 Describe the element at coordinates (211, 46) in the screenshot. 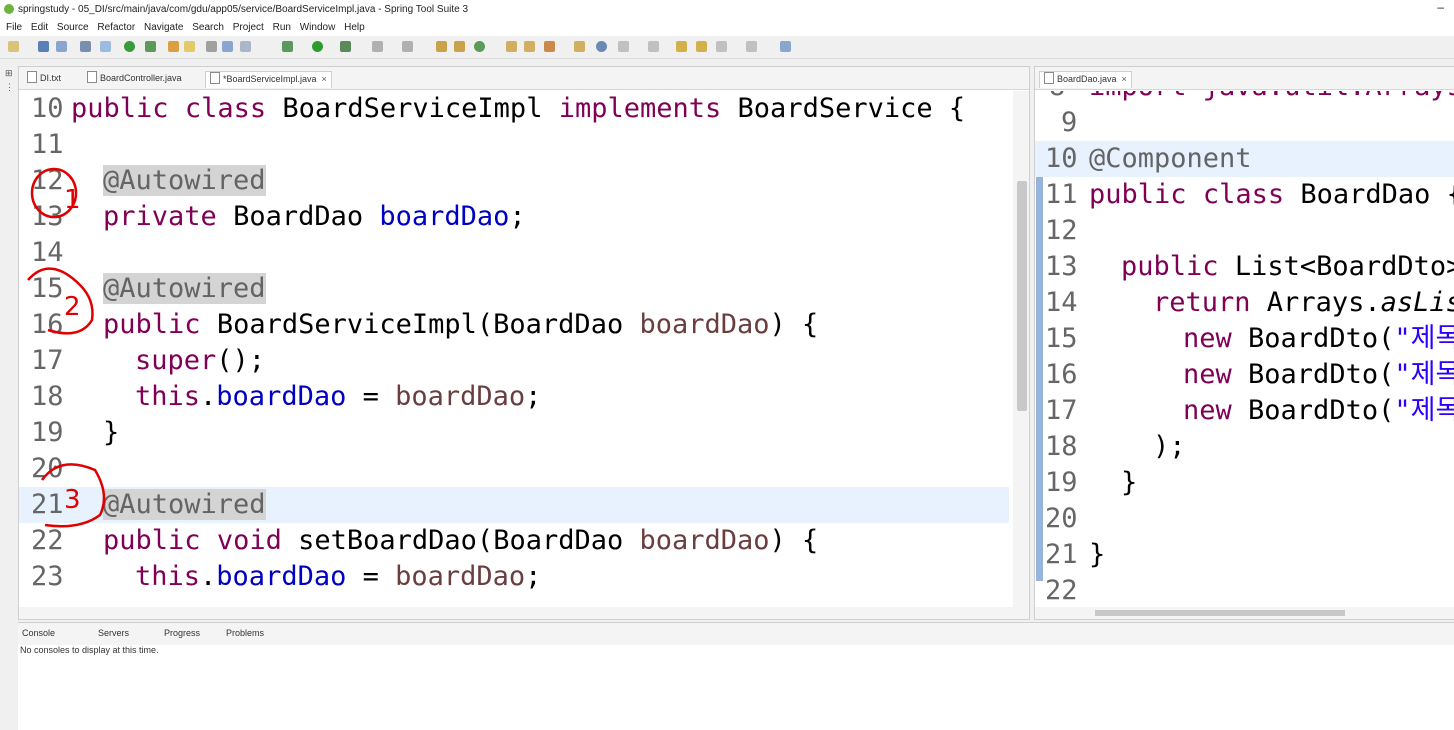

I see `arrows-icon` at that location.